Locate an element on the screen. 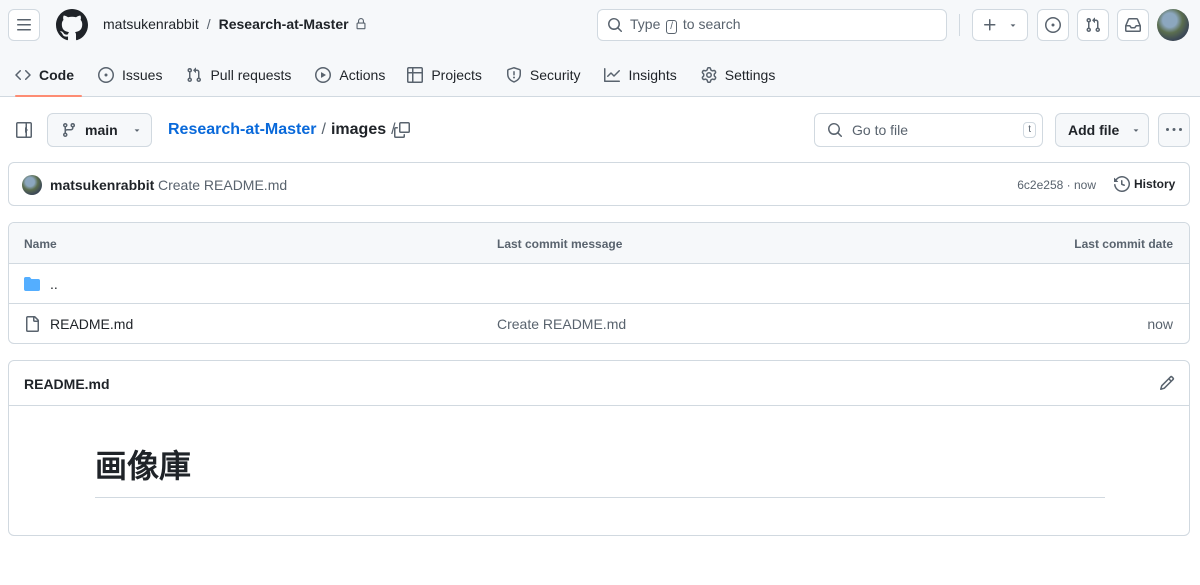 Image resolution: width=1200 pixels, height=585 pixels. tab-label: Issues is located at coordinates (142, 74).